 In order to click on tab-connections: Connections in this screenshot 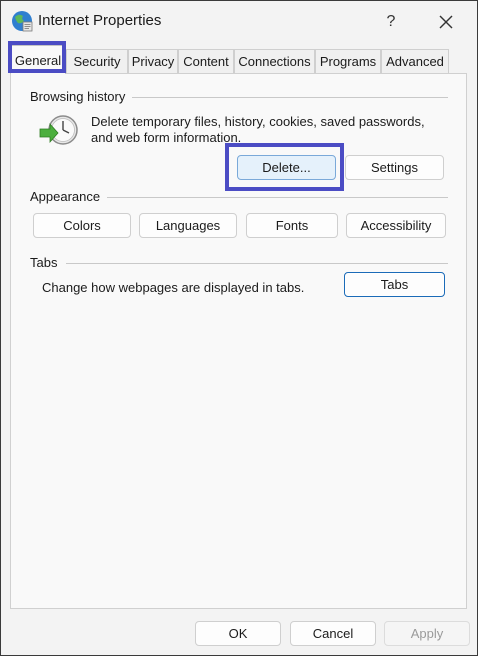, I will do `click(274, 61)`.